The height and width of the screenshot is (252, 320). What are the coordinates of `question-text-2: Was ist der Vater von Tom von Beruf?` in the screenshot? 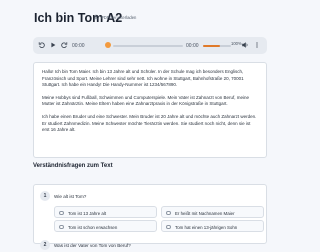 It's located at (92, 245).